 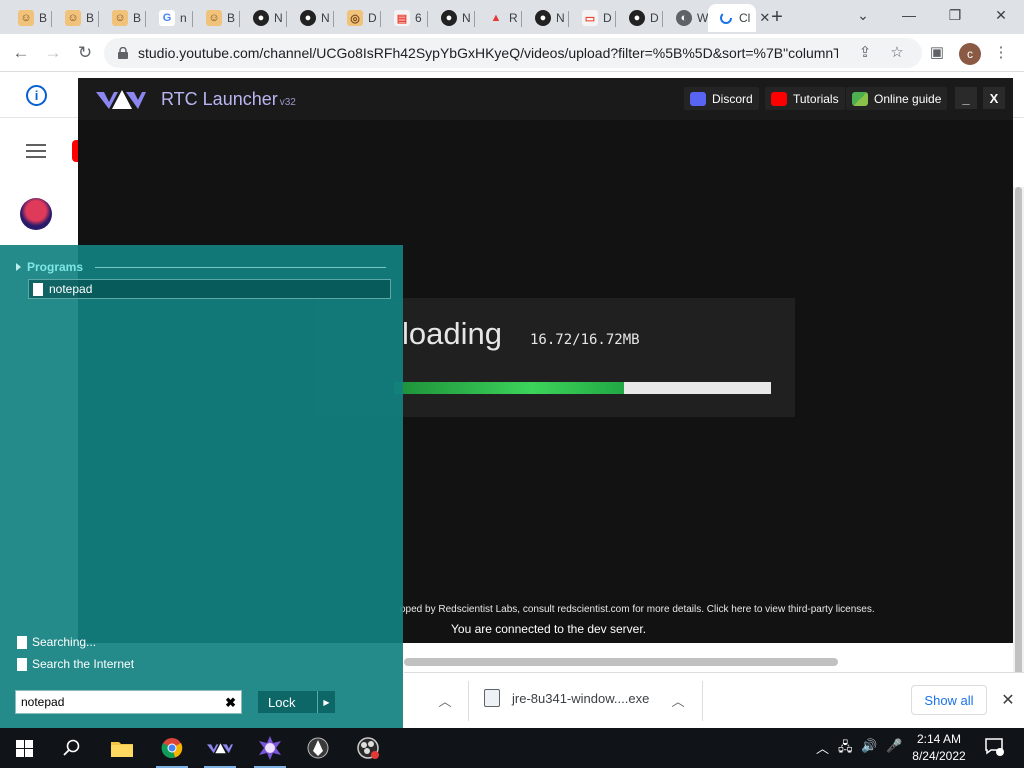 What do you see at coordinates (777, 17) in the screenshot?
I see `new-tab-button: +` at bounding box center [777, 17].